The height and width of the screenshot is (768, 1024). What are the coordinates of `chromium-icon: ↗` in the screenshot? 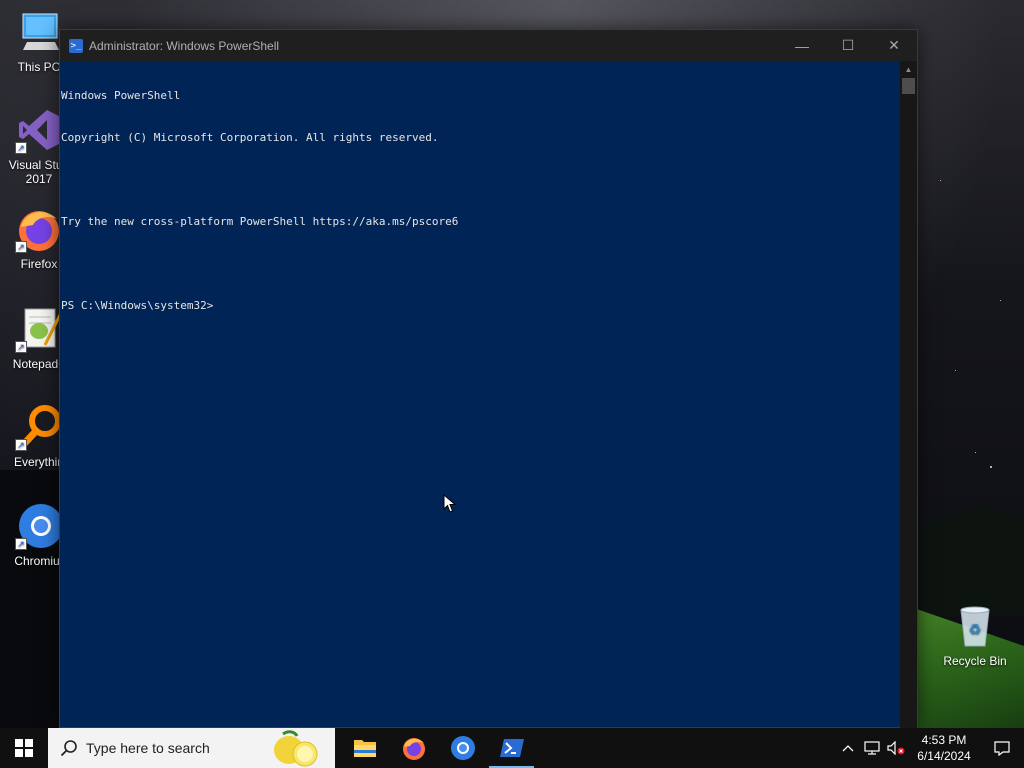 It's located at (39, 526).